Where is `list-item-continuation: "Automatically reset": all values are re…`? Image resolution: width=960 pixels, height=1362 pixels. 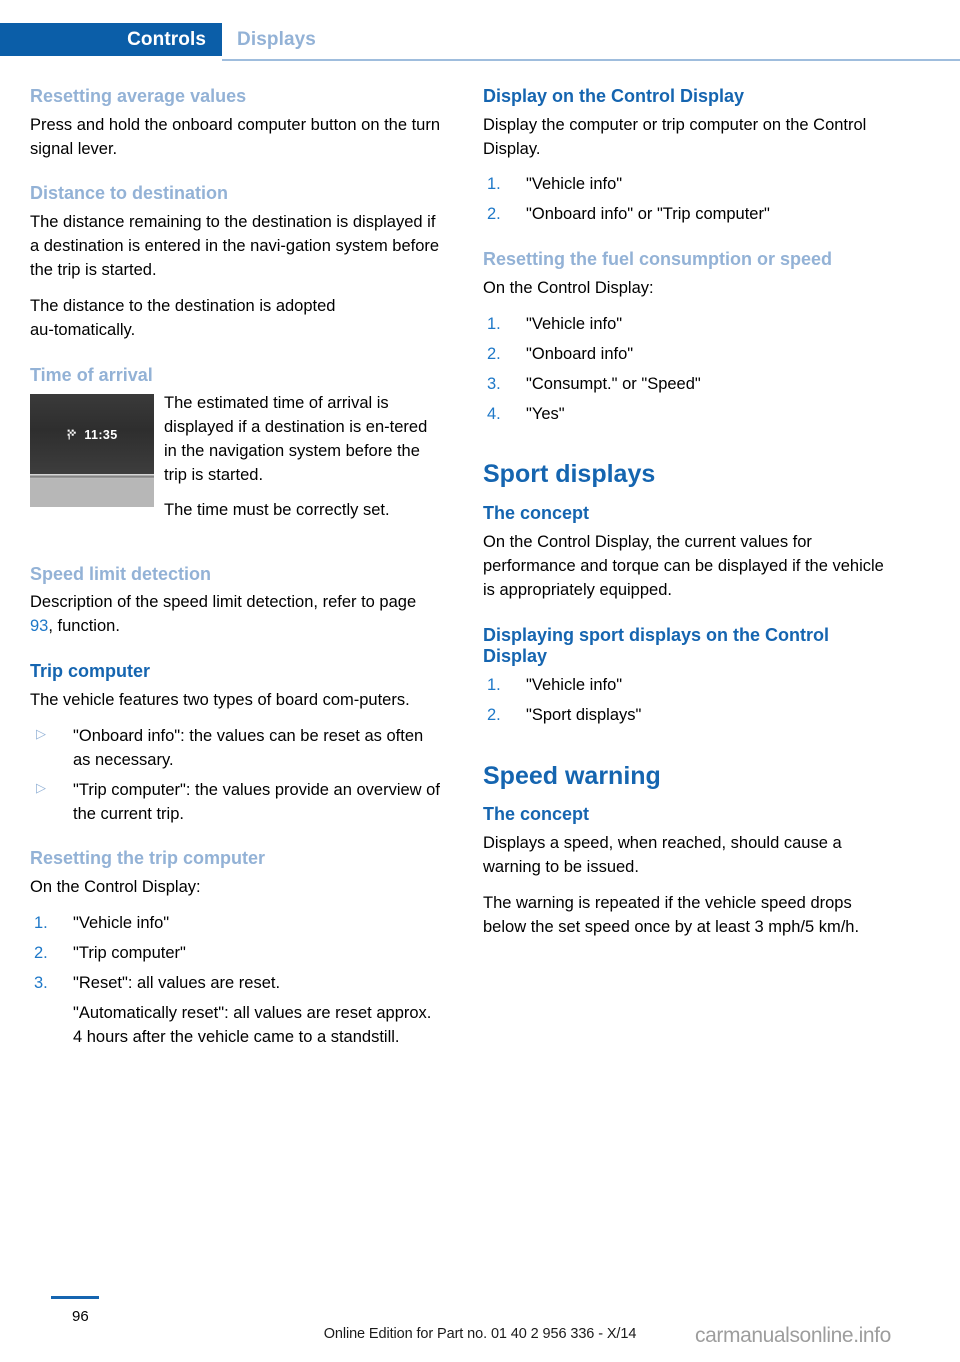
list-item-continuation: "Automatically reset": all values are re… is located at coordinates (252, 1024).